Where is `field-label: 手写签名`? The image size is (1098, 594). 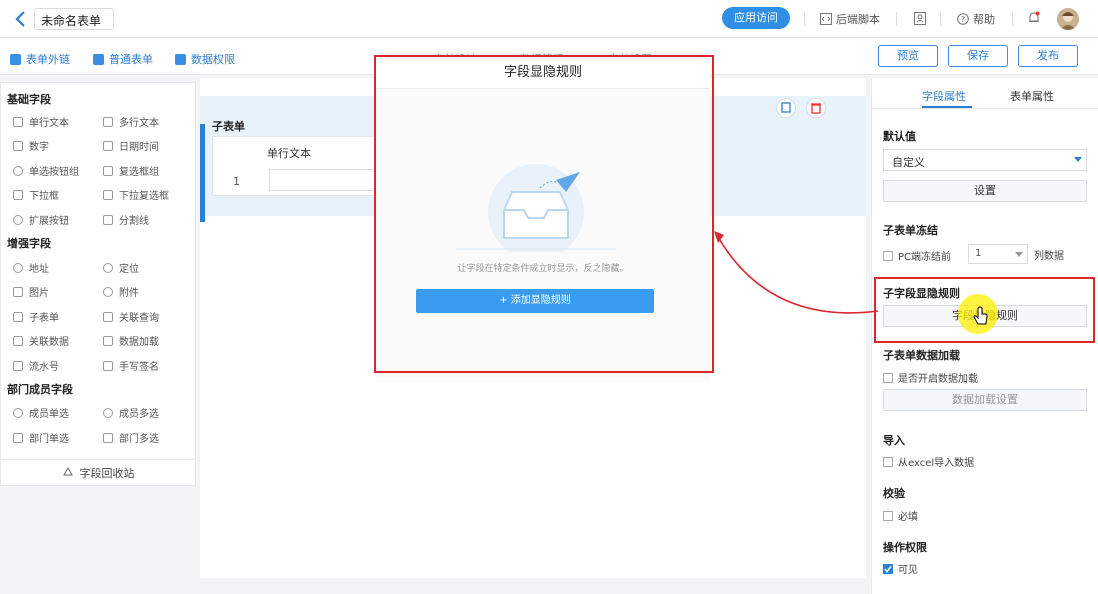 field-label: 手写签名 is located at coordinates (139, 367).